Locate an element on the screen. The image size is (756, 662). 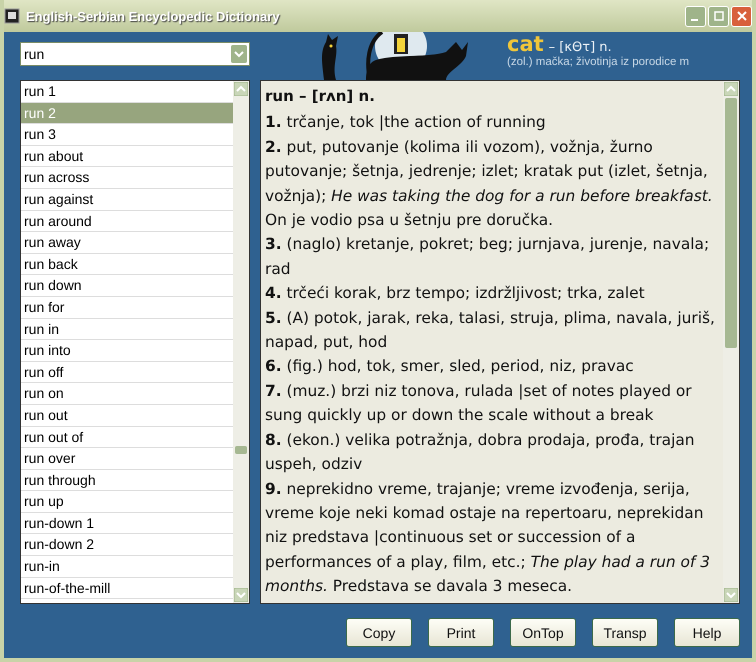
word-list-item: run-in is located at coordinates (127, 567).